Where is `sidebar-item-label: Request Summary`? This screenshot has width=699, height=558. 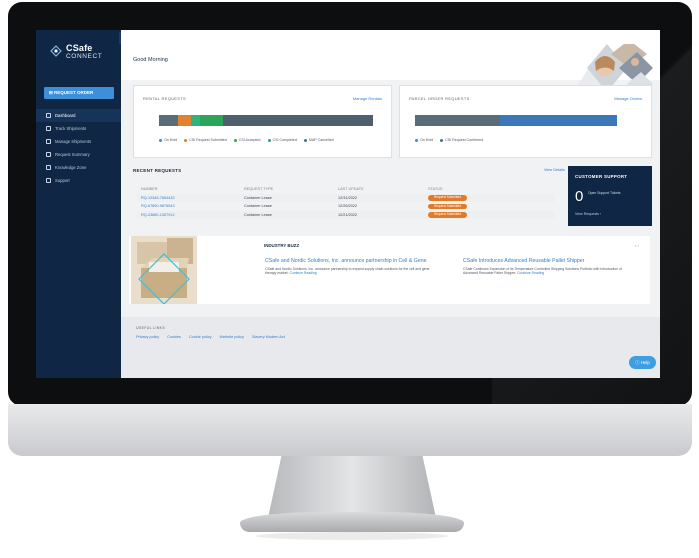 sidebar-item-label: Request Summary is located at coordinates (72, 154).